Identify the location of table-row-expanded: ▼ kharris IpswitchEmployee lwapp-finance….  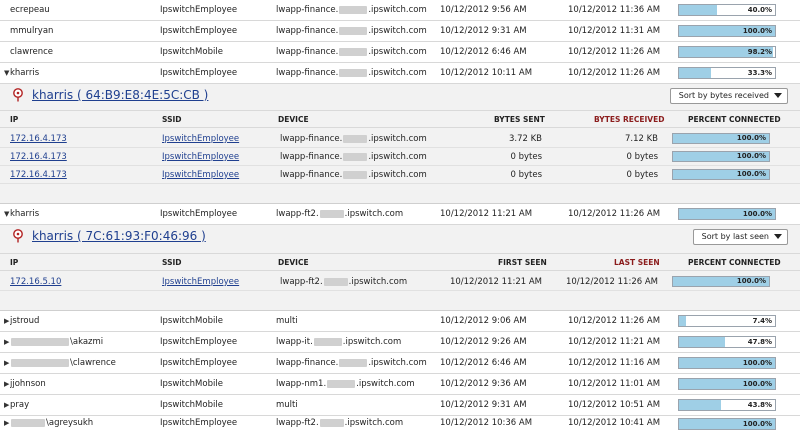
(400, 73).